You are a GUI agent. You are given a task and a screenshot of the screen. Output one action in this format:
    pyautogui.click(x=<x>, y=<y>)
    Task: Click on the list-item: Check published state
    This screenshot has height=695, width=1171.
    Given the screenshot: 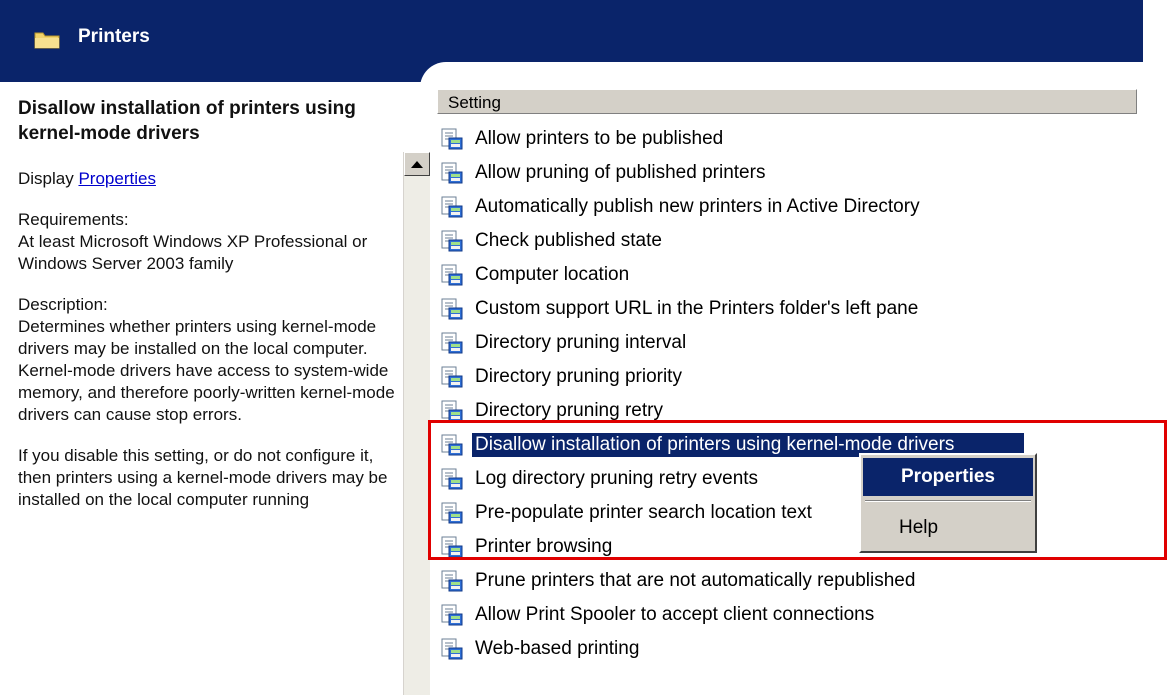 What is the action you would take?
    pyautogui.click(x=790, y=241)
    